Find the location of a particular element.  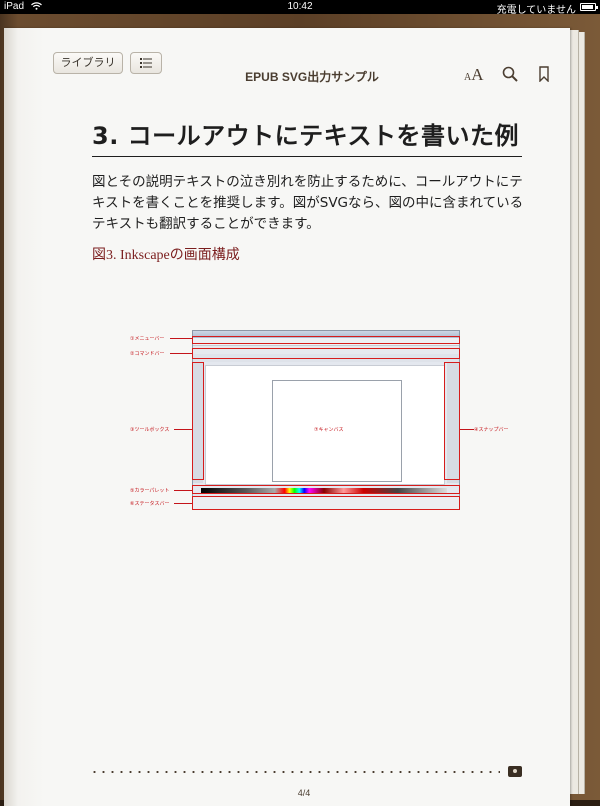

callout-label-menubar: ①メニューバー is located at coordinates (147, 339).